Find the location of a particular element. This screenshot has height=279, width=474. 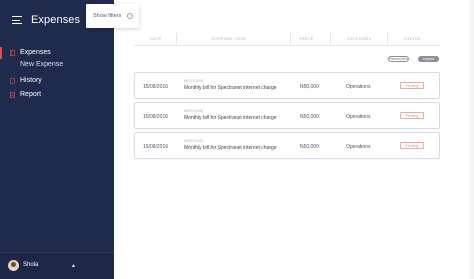

sidebar-item-history: History is located at coordinates (57, 81).